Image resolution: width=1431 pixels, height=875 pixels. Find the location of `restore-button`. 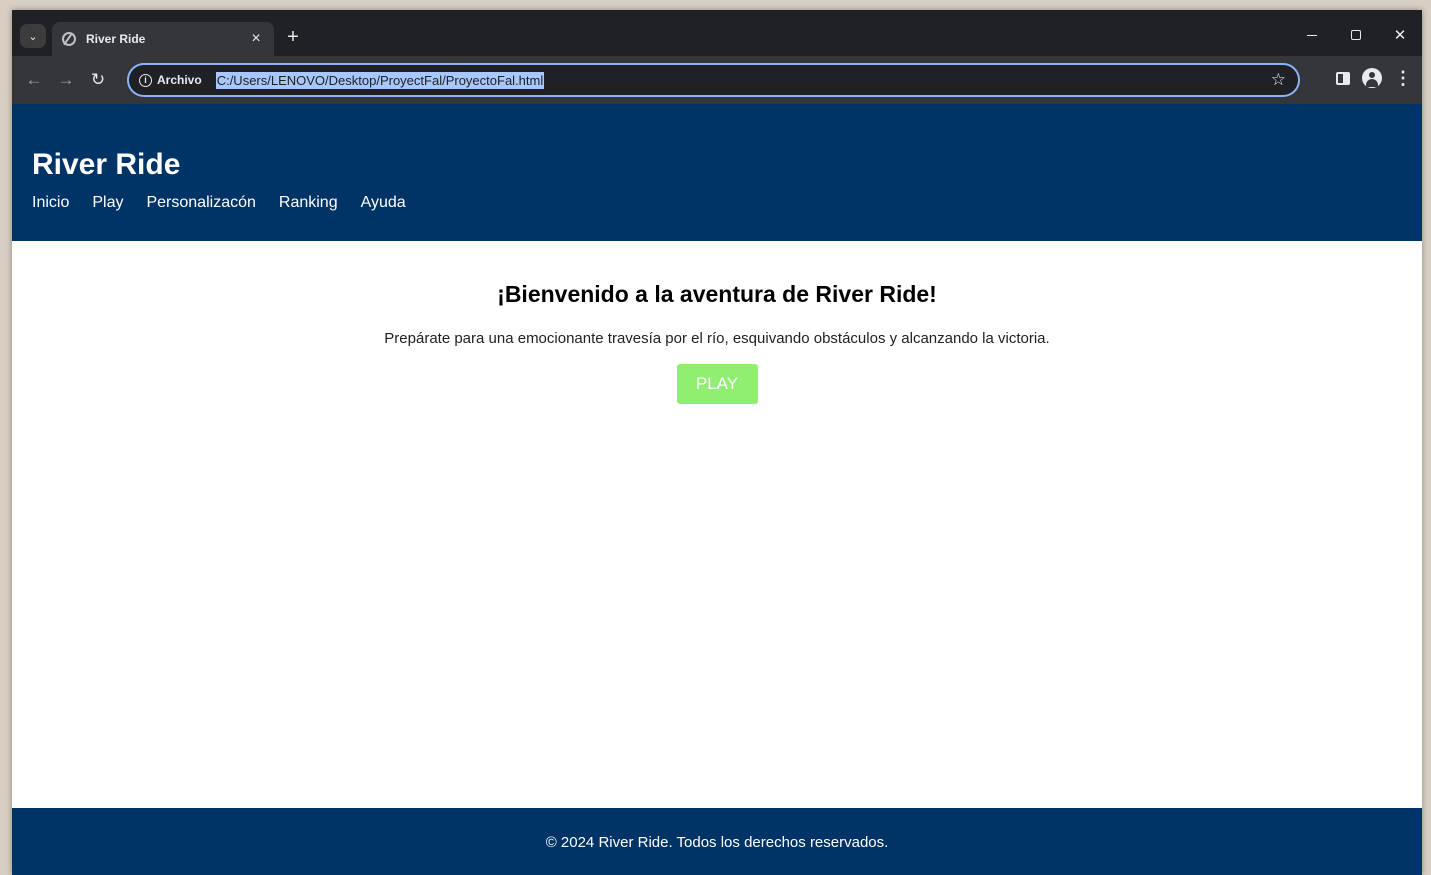

restore-button is located at coordinates (1356, 35).